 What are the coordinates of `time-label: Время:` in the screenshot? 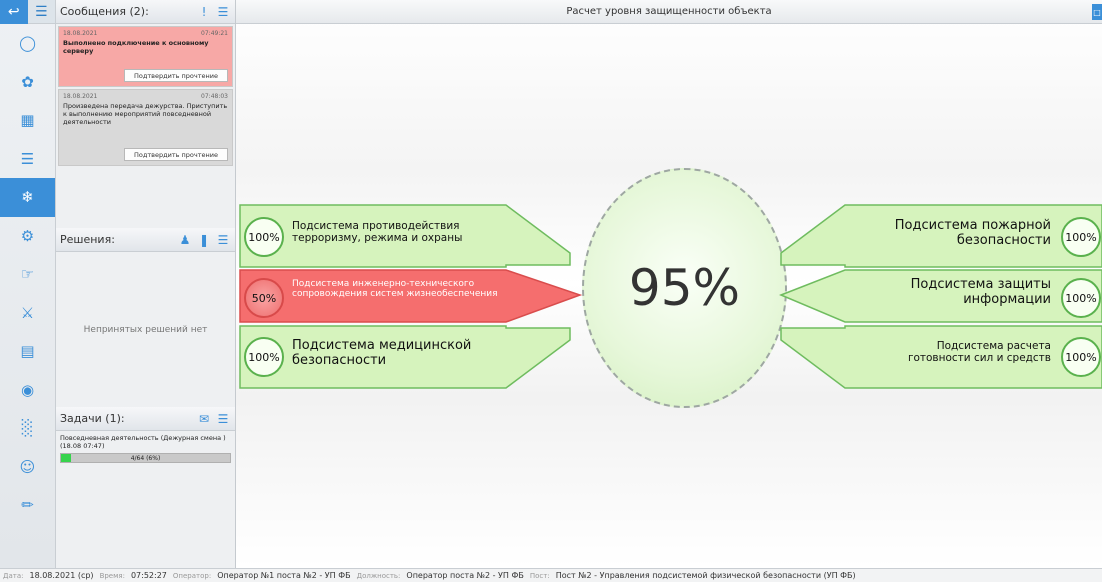 It's located at (112, 575).